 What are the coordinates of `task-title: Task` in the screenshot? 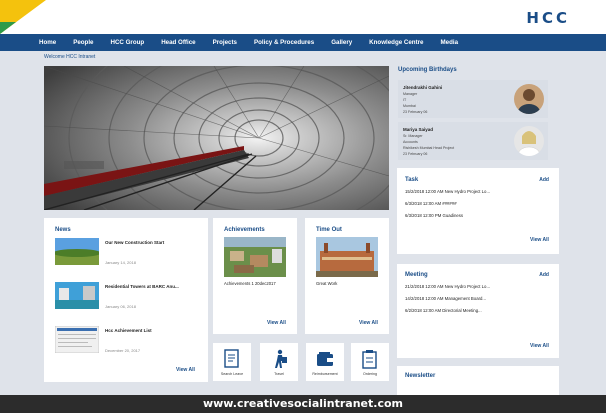 It's located at (412, 180).